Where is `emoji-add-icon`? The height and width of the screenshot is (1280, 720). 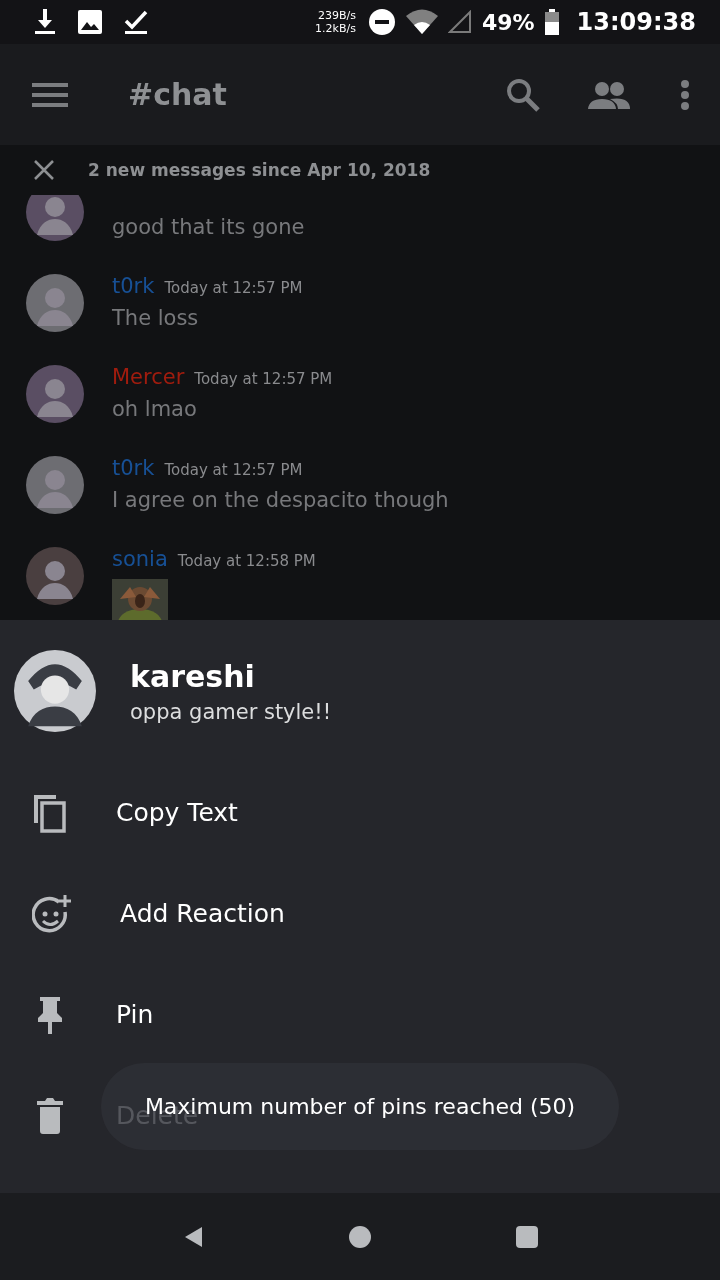 emoji-add-icon is located at coordinates (52, 913).